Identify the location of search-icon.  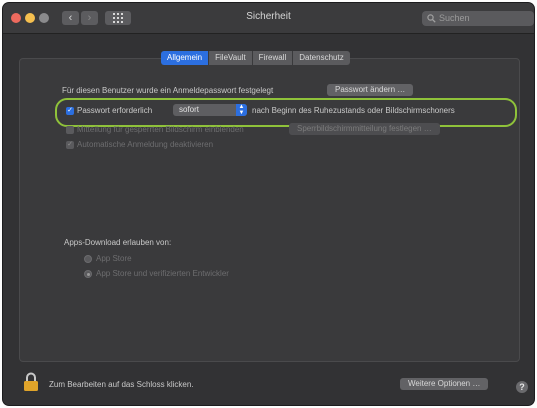
(431, 18).